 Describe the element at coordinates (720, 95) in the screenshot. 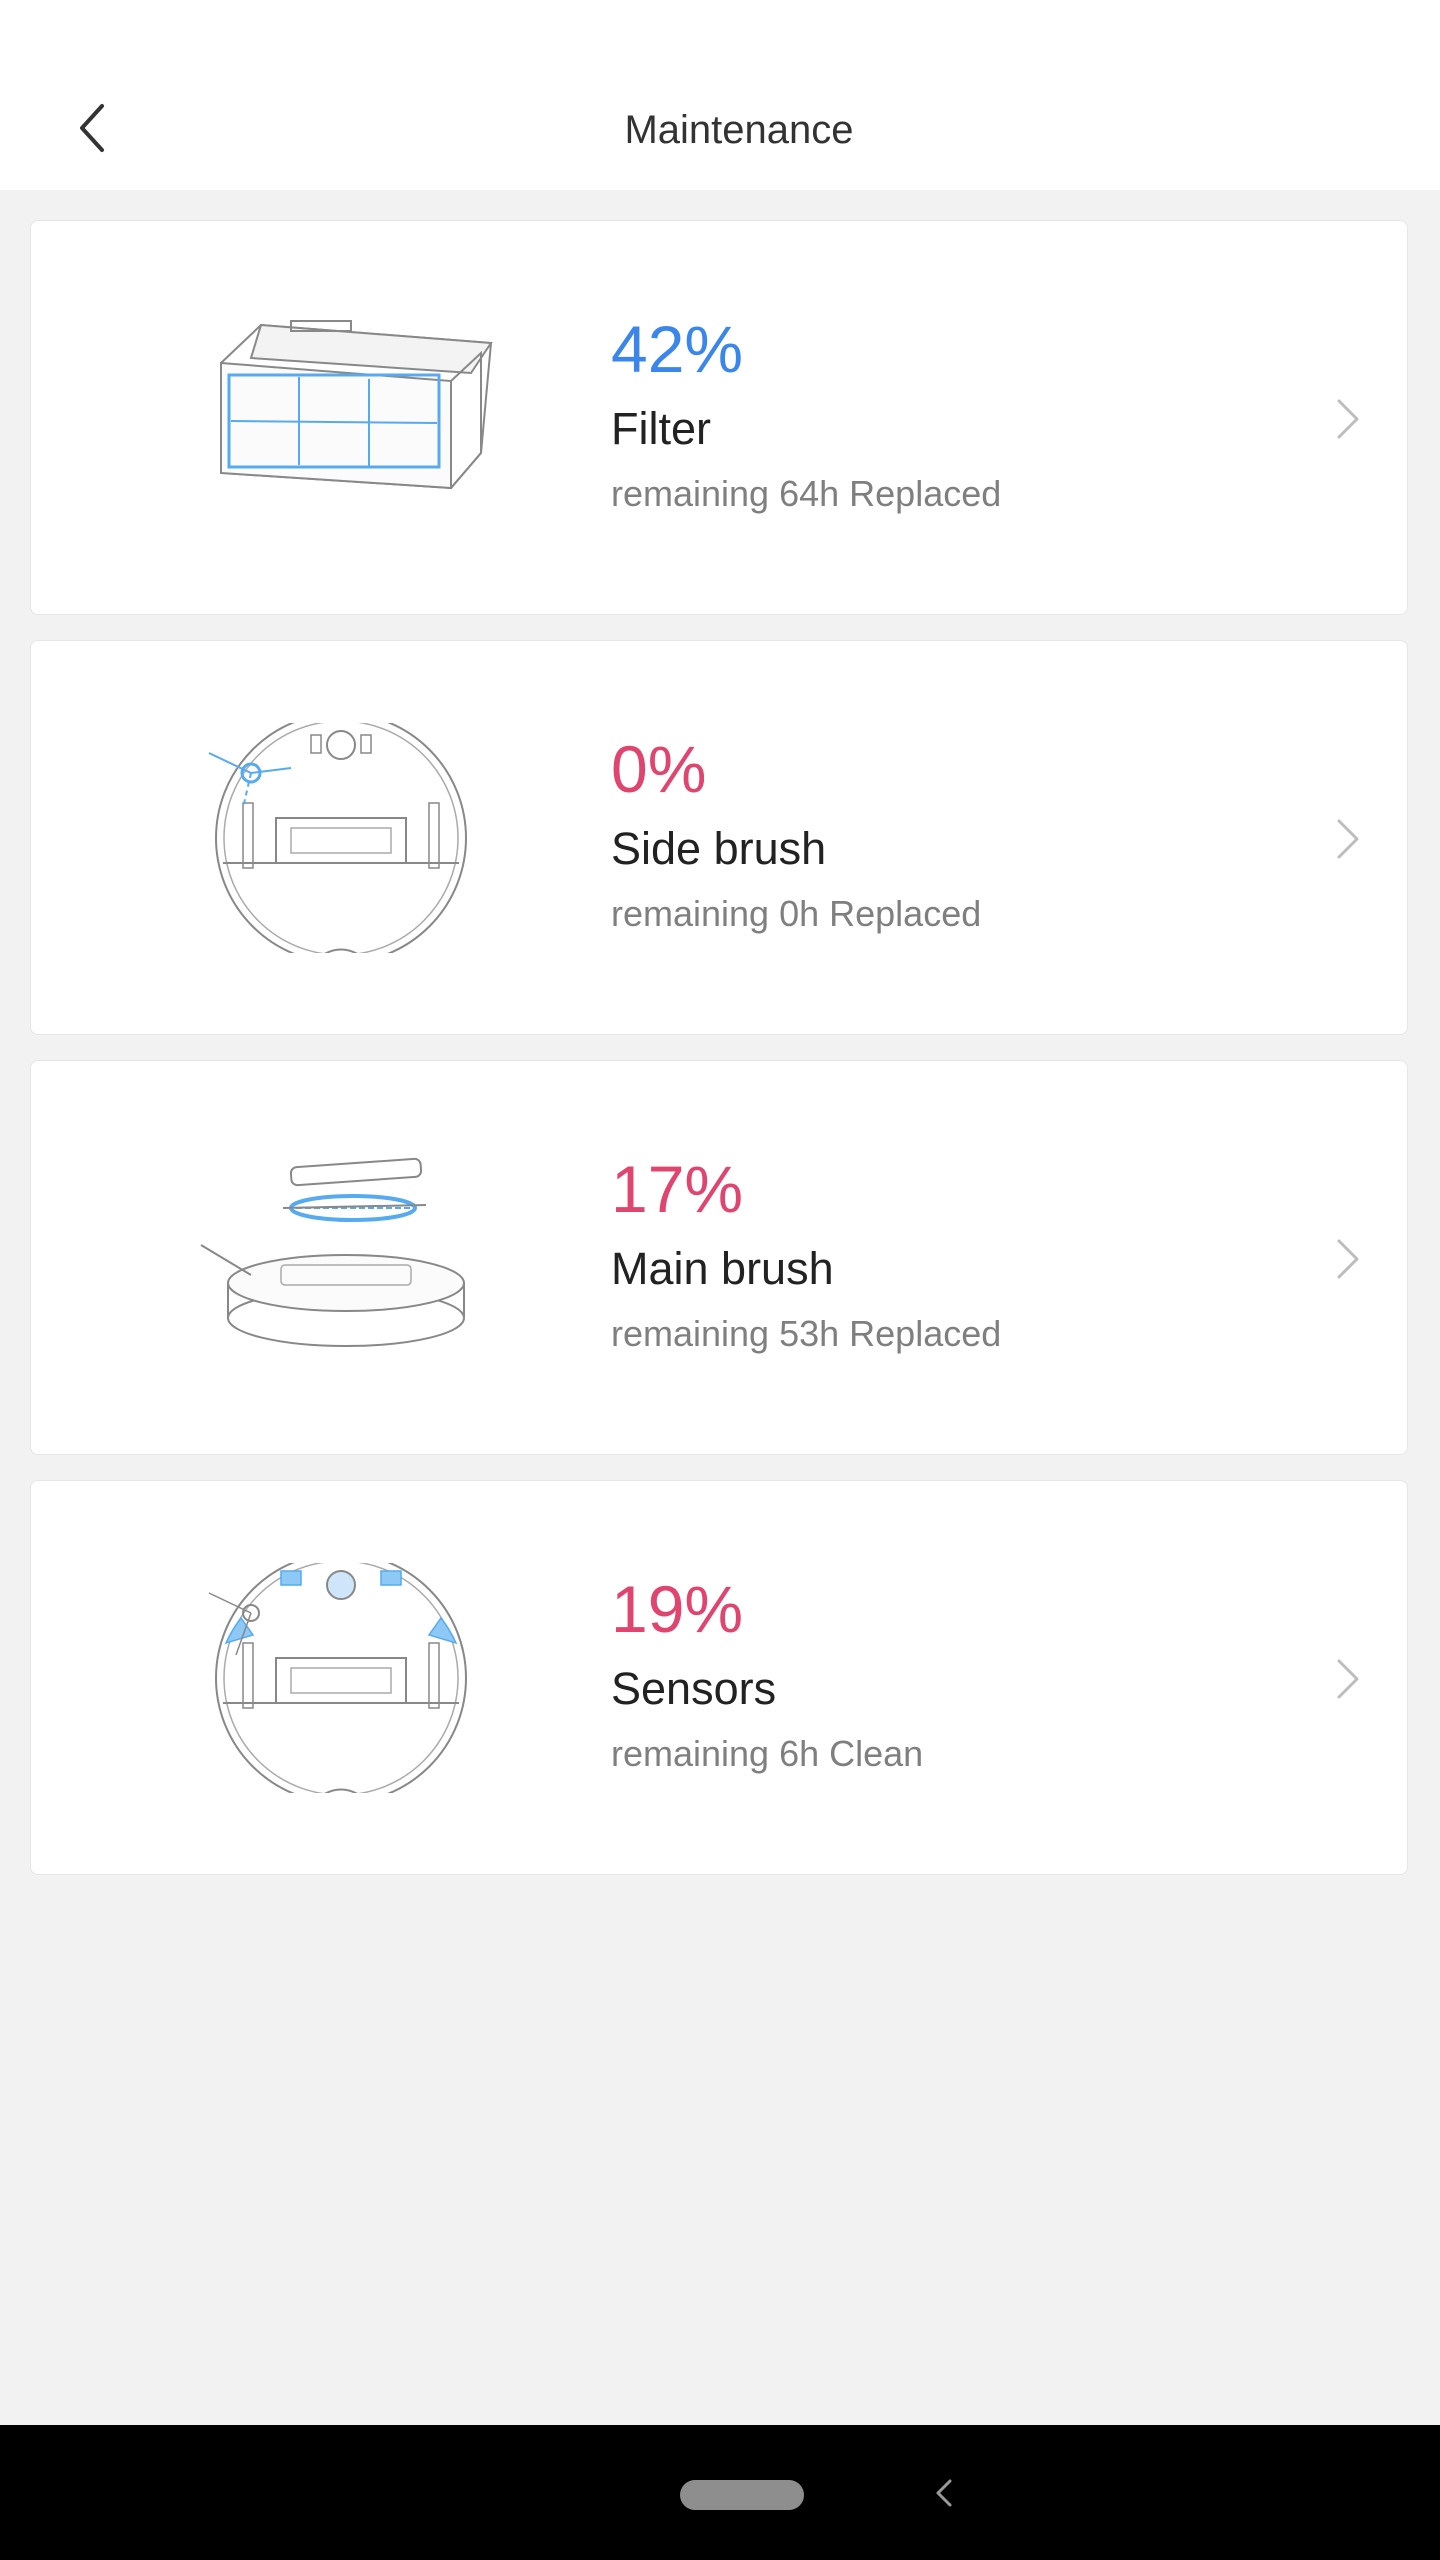

I see `app-header: Maintenance` at that location.